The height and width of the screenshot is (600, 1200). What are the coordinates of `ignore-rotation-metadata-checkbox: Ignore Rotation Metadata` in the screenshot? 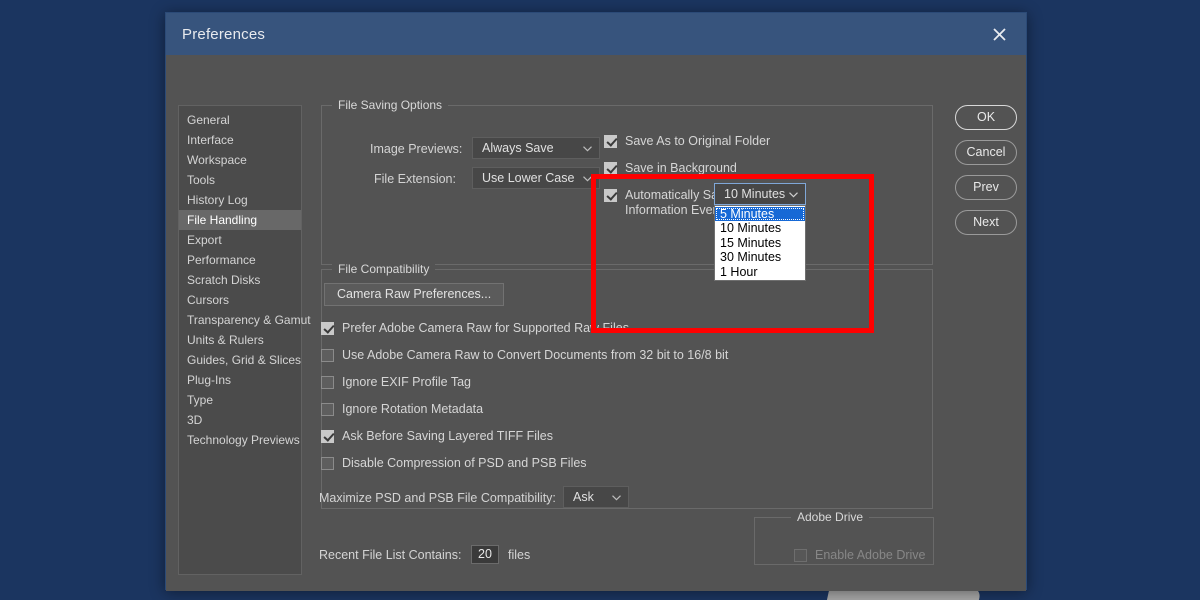 It's located at (402, 409).